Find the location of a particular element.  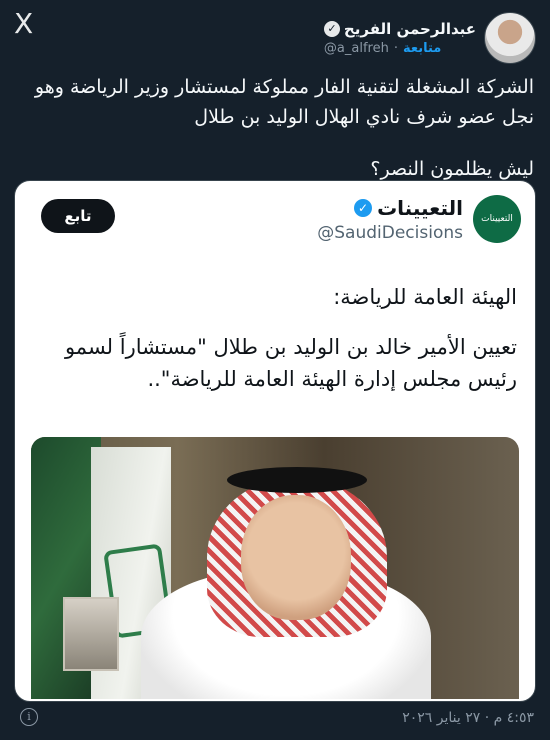

person-agal is located at coordinates (297, 480).